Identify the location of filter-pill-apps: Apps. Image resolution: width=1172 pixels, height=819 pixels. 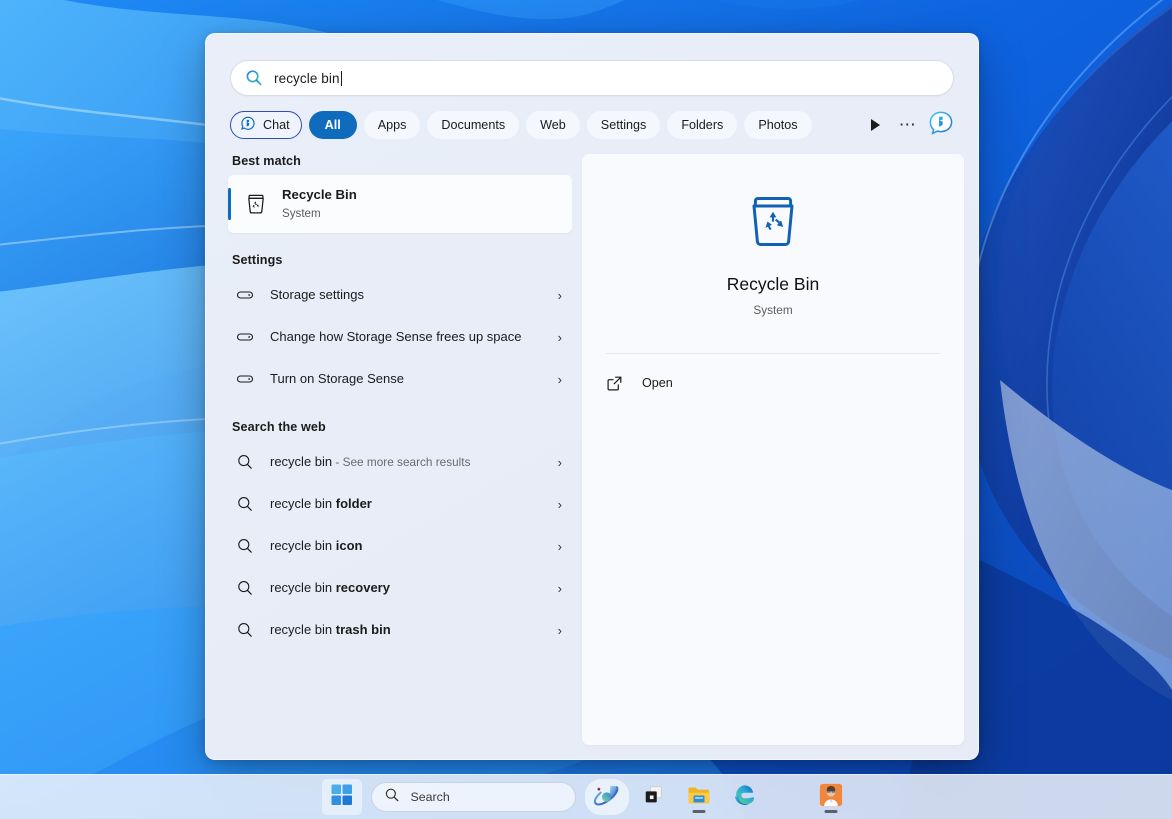
(392, 125).